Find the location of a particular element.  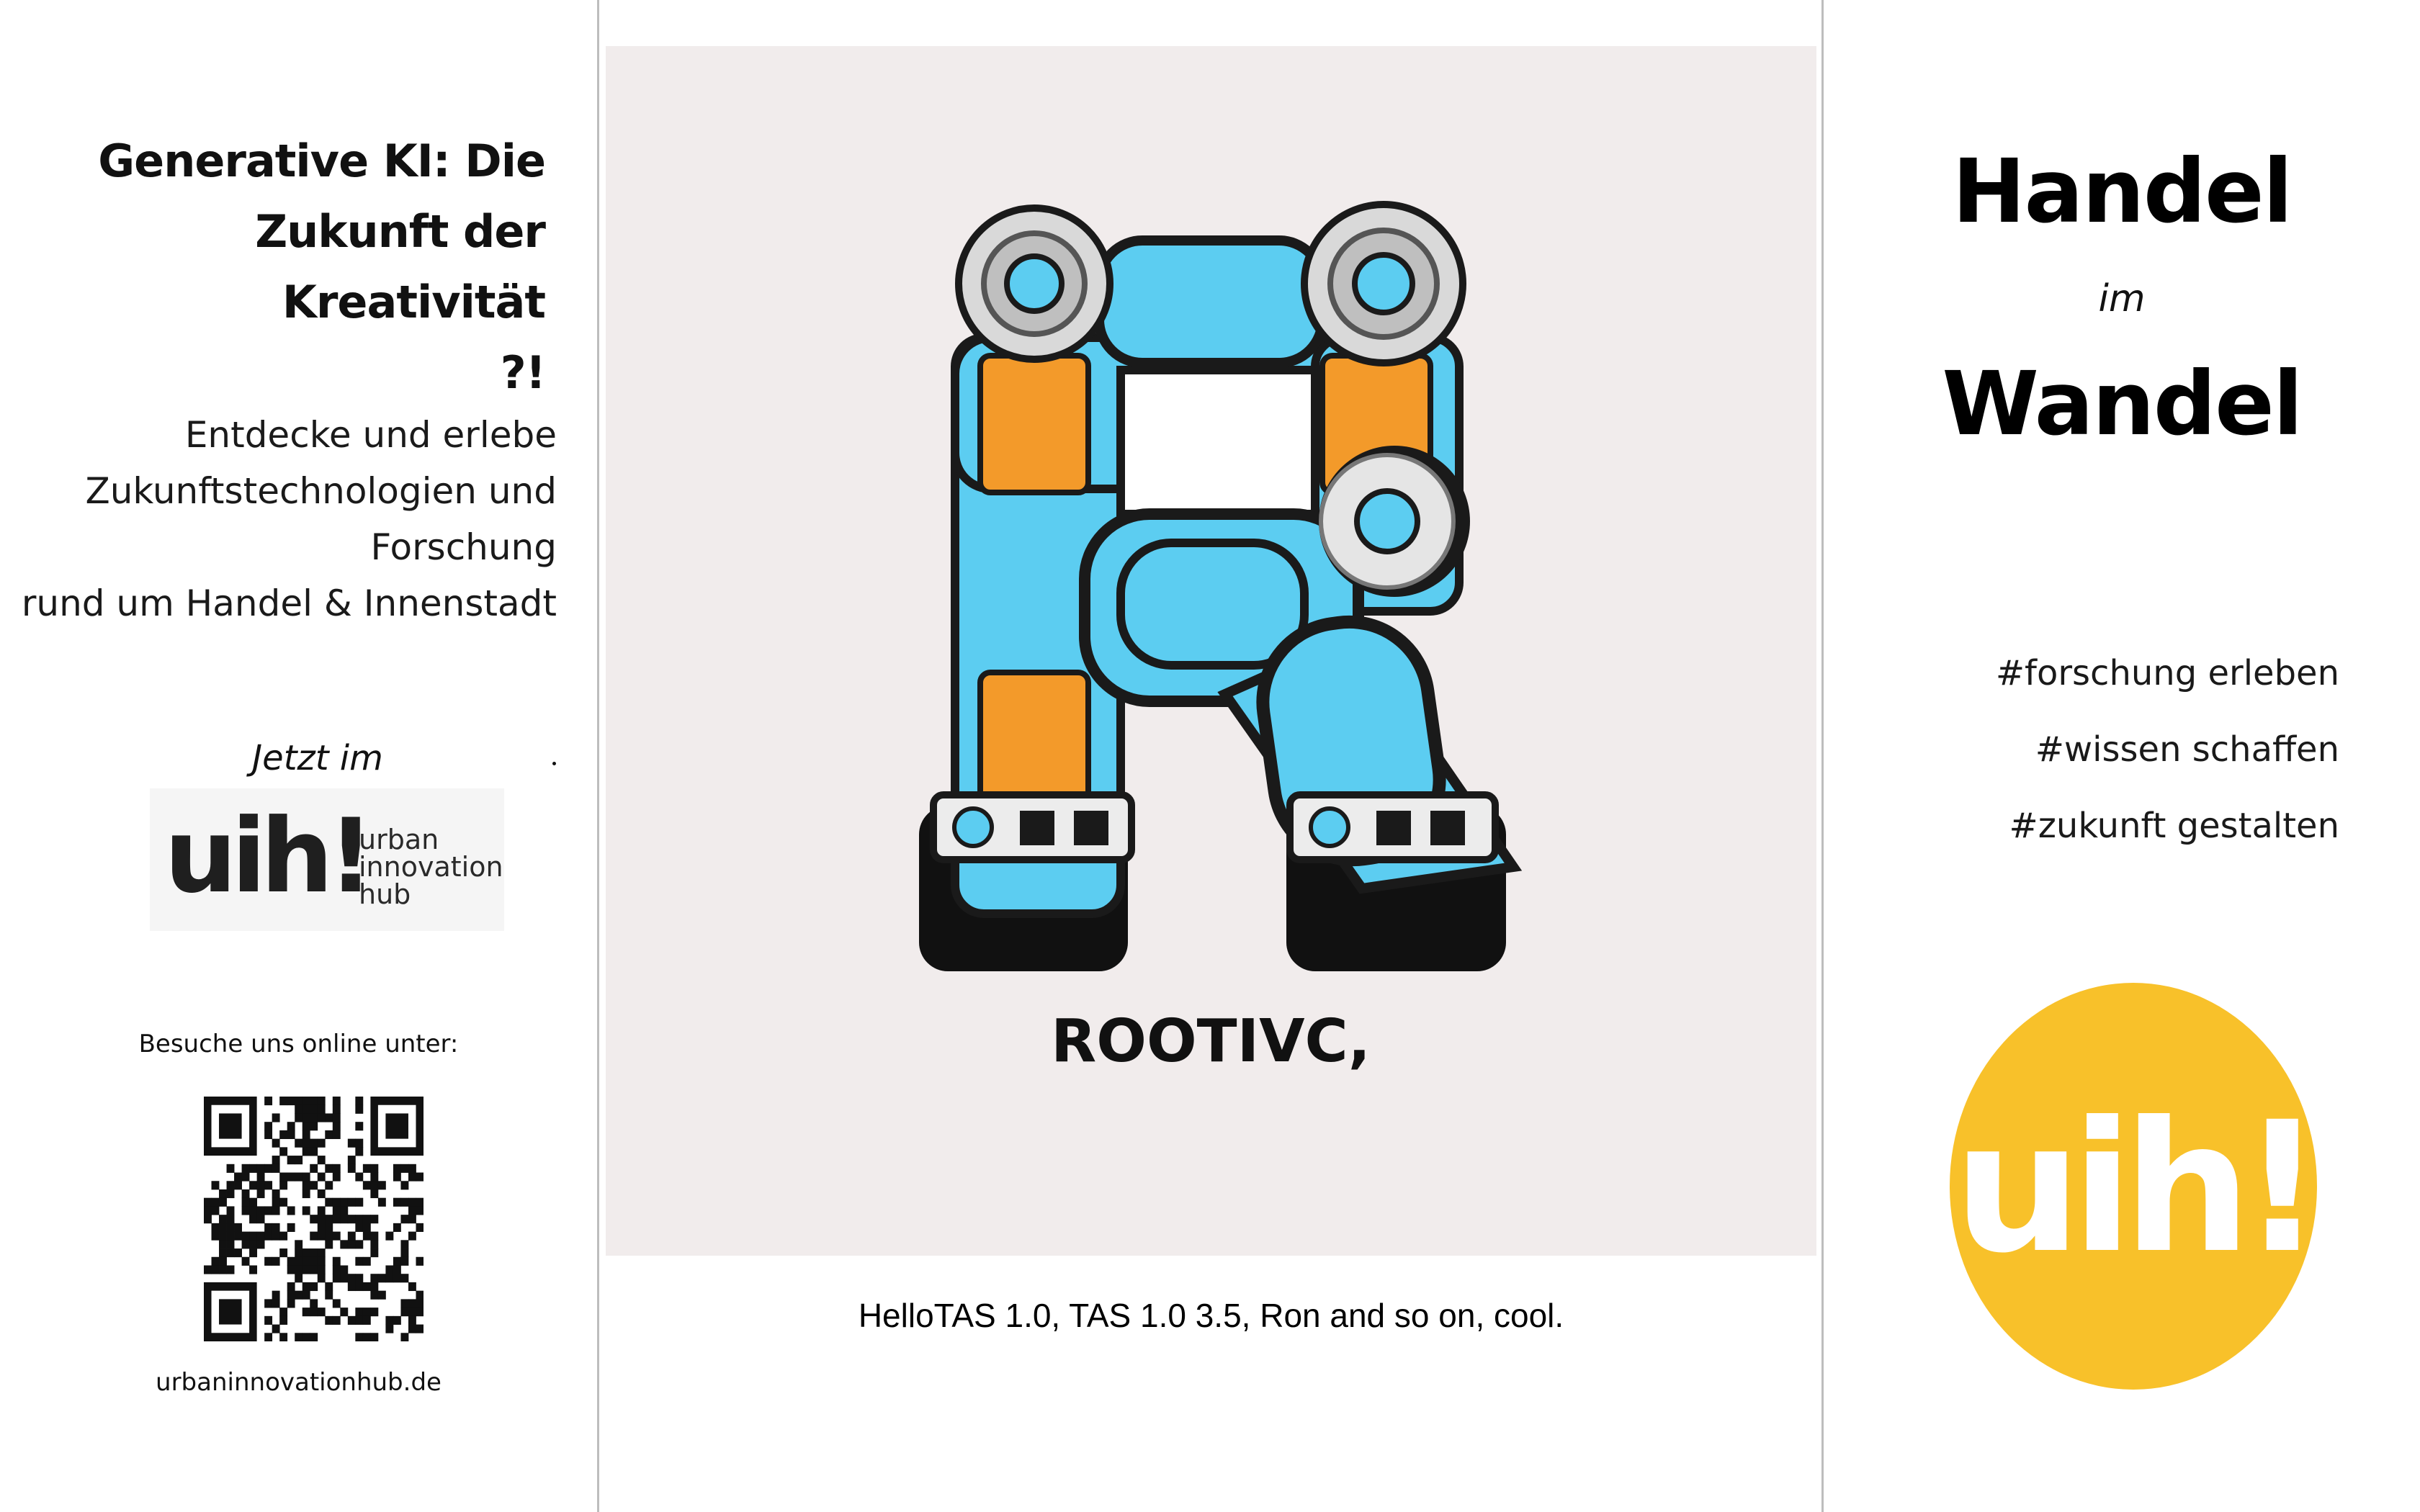

qr-code is located at coordinates (314, 1219).